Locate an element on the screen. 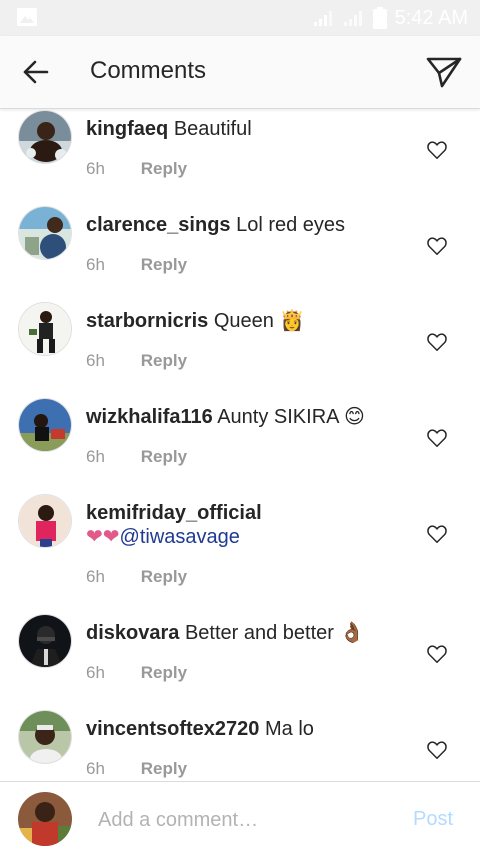  comment-text: diskovara Better and better 👌🏾 is located at coordinates (251, 633).